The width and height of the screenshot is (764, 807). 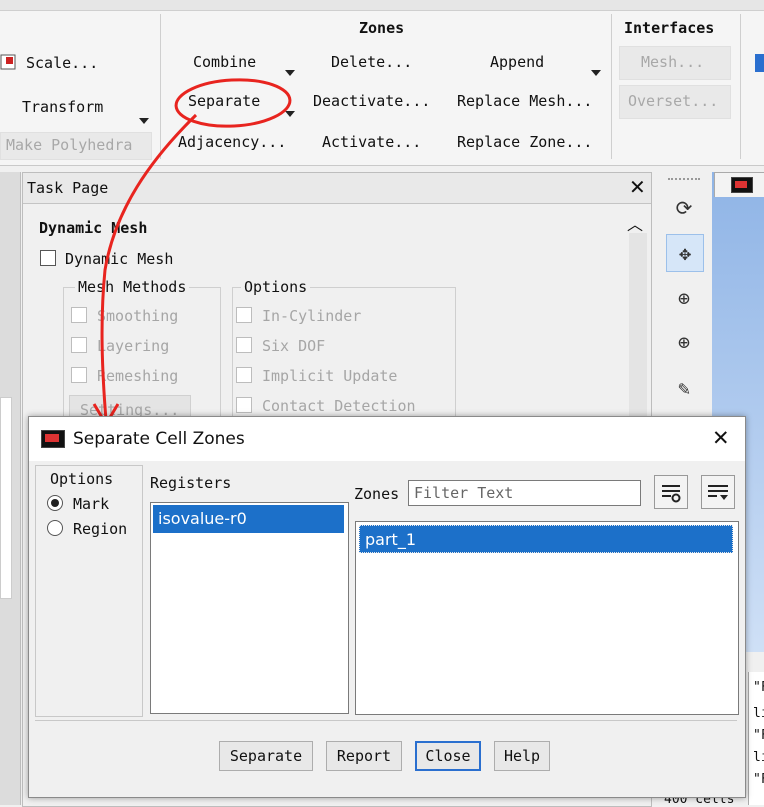 What do you see at coordinates (266, 756) in the screenshot?
I see `separate-action-button: Separate` at bounding box center [266, 756].